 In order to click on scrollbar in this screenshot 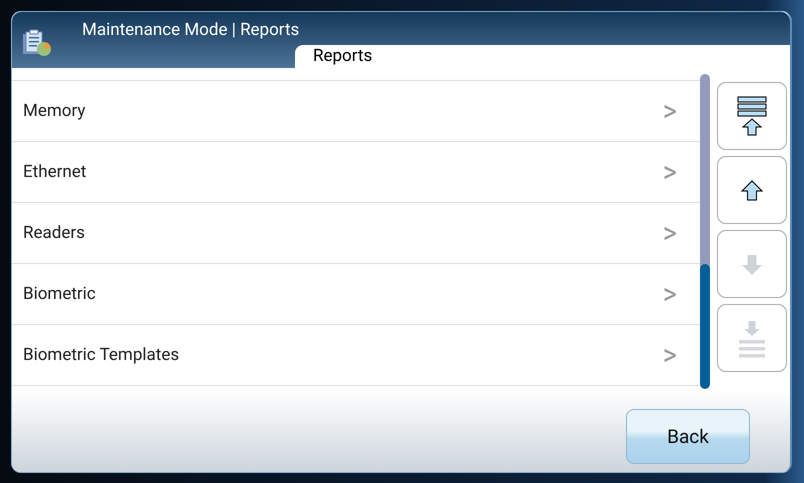, I will do `click(705, 231)`.